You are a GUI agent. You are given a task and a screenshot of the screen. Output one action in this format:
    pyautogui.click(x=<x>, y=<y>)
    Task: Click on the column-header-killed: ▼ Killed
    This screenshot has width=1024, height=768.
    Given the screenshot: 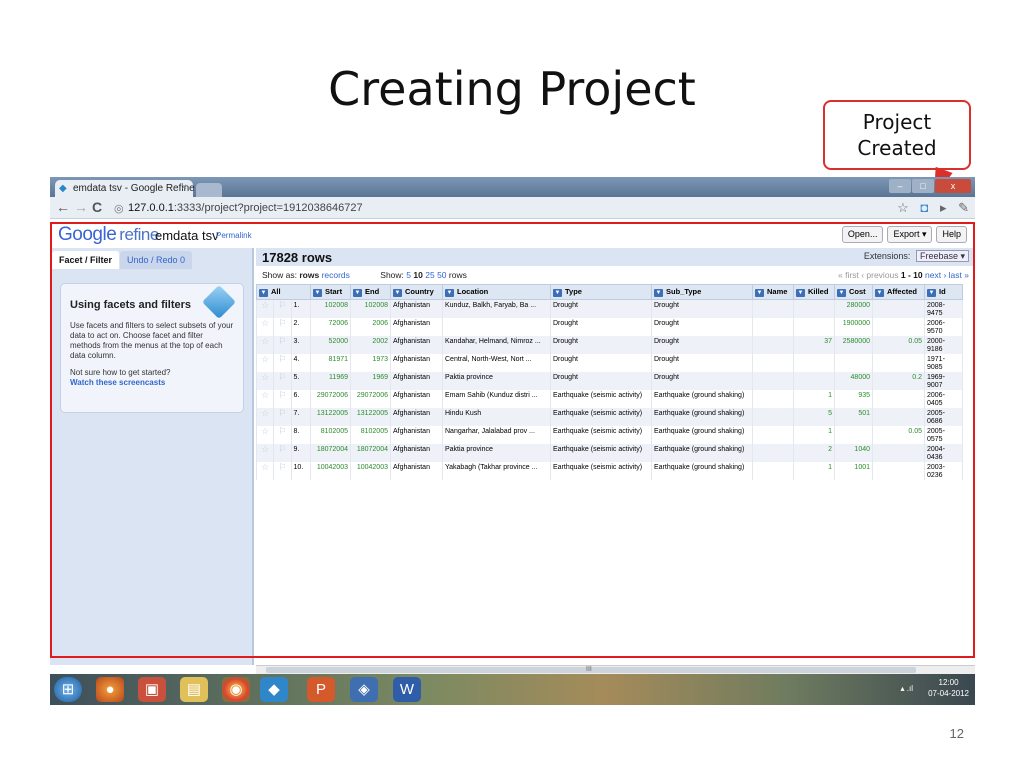 What is the action you would take?
    pyautogui.click(x=814, y=292)
    